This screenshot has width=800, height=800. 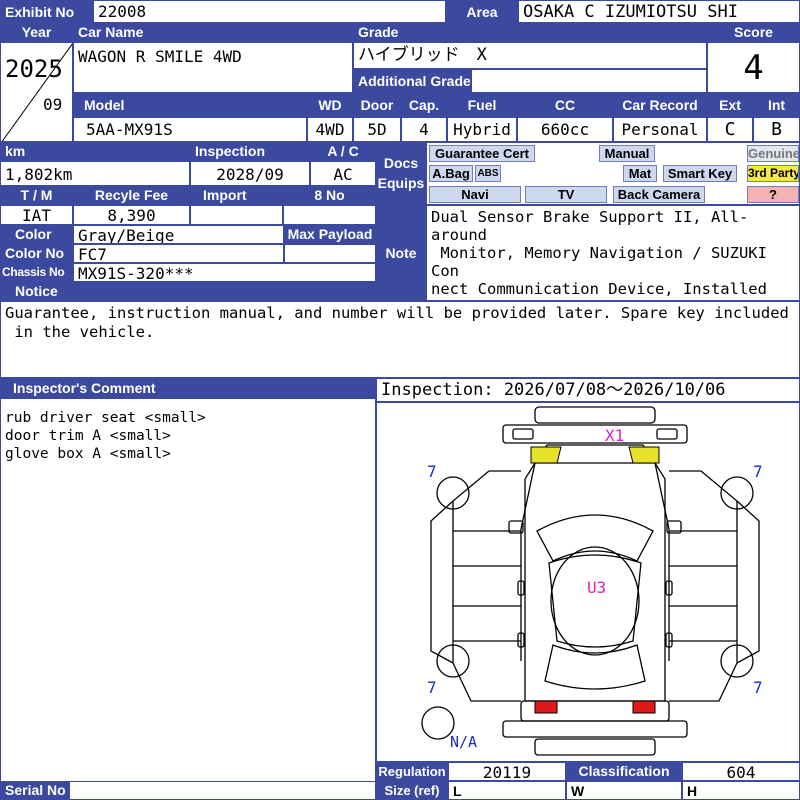 What do you see at coordinates (250, 151) in the screenshot?
I see `inspection-label: Inspection` at bounding box center [250, 151].